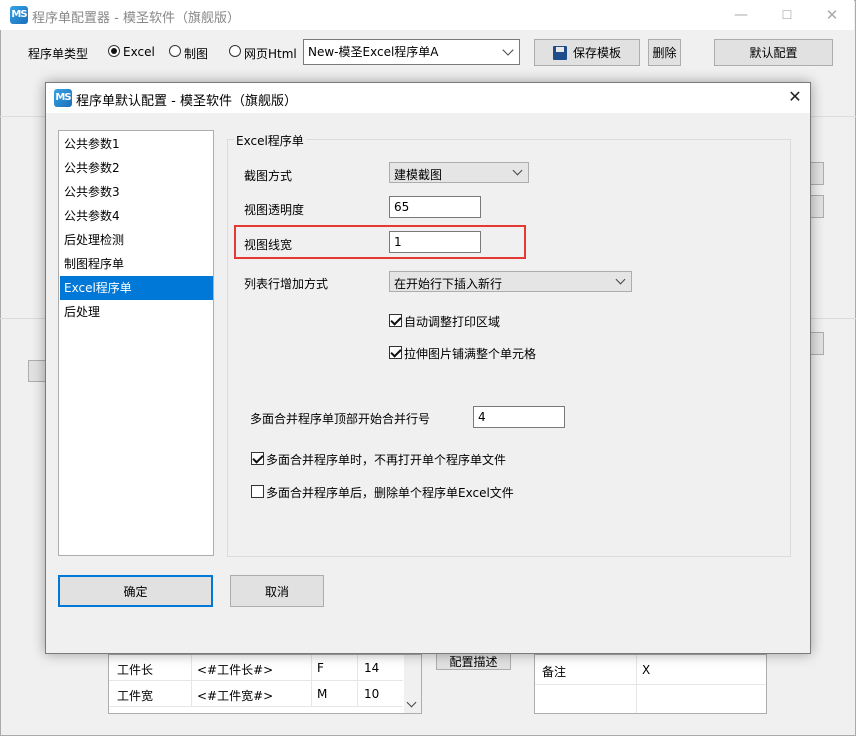 The image size is (856, 736). What do you see at coordinates (136, 144) in the screenshot?
I see `nav-item-common-params-1: 公共参数1` at bounding box center [136, 144].